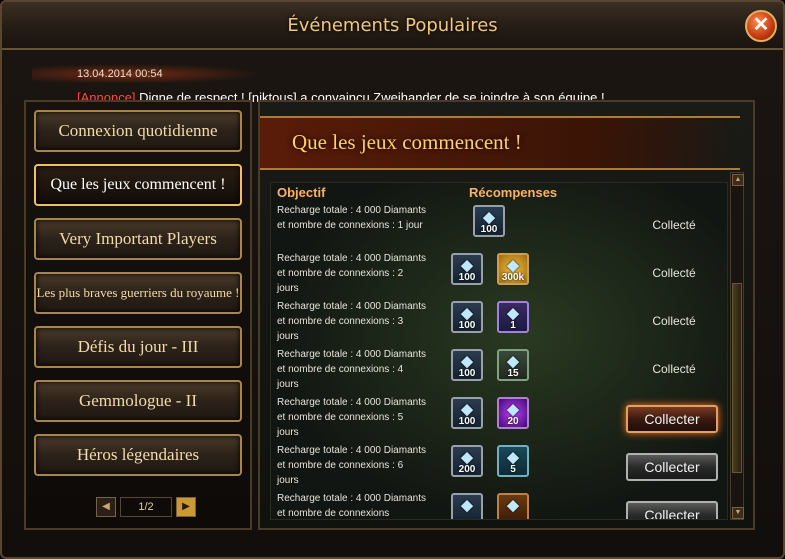  I want to click on gold-coin-icon: ◆ 300k, so click(513, 269).